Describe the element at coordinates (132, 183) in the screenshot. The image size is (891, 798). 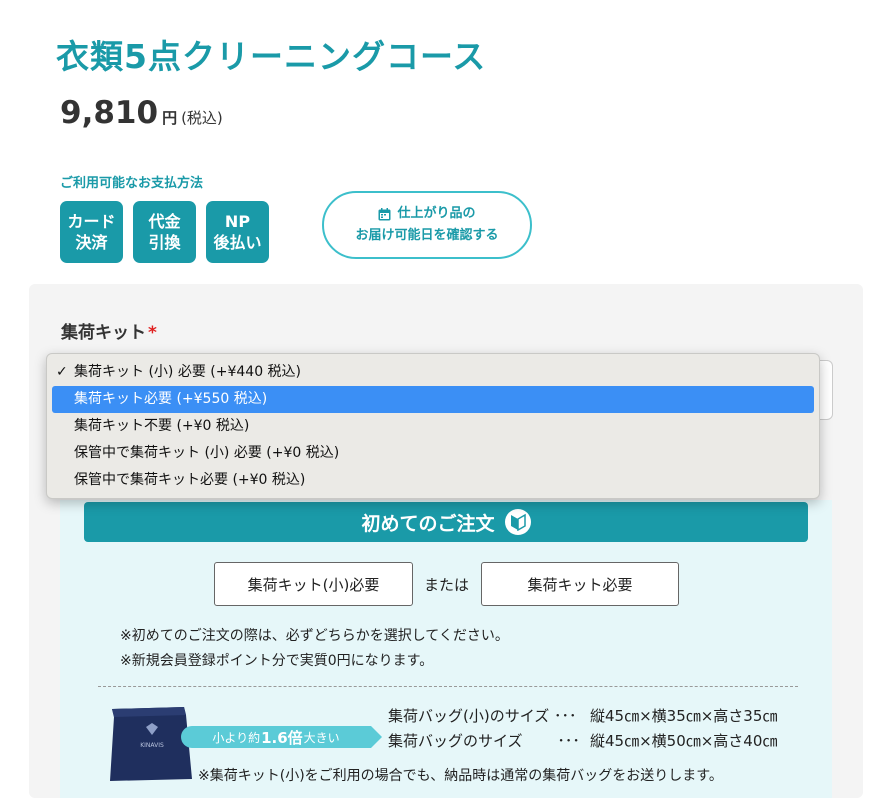
I see `payment-methods-heading: ご利用可能なお支払方法` at that location.